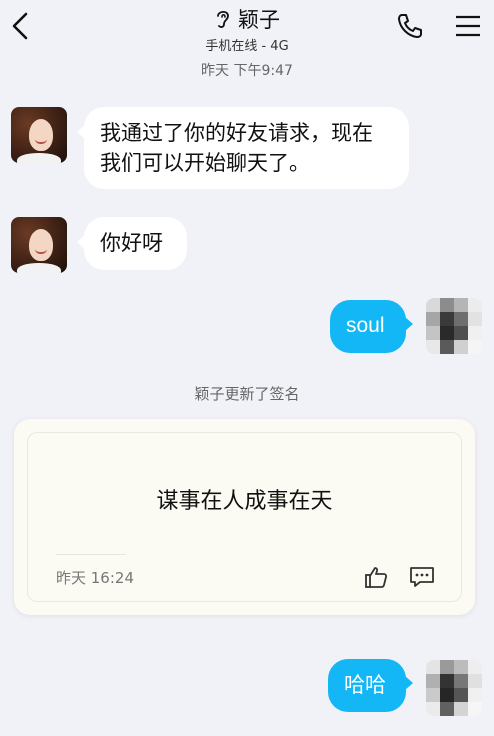 Image resolution: width=494 pixels, height=736 pixels. I want to click on ear-icon, so click(223, 19).